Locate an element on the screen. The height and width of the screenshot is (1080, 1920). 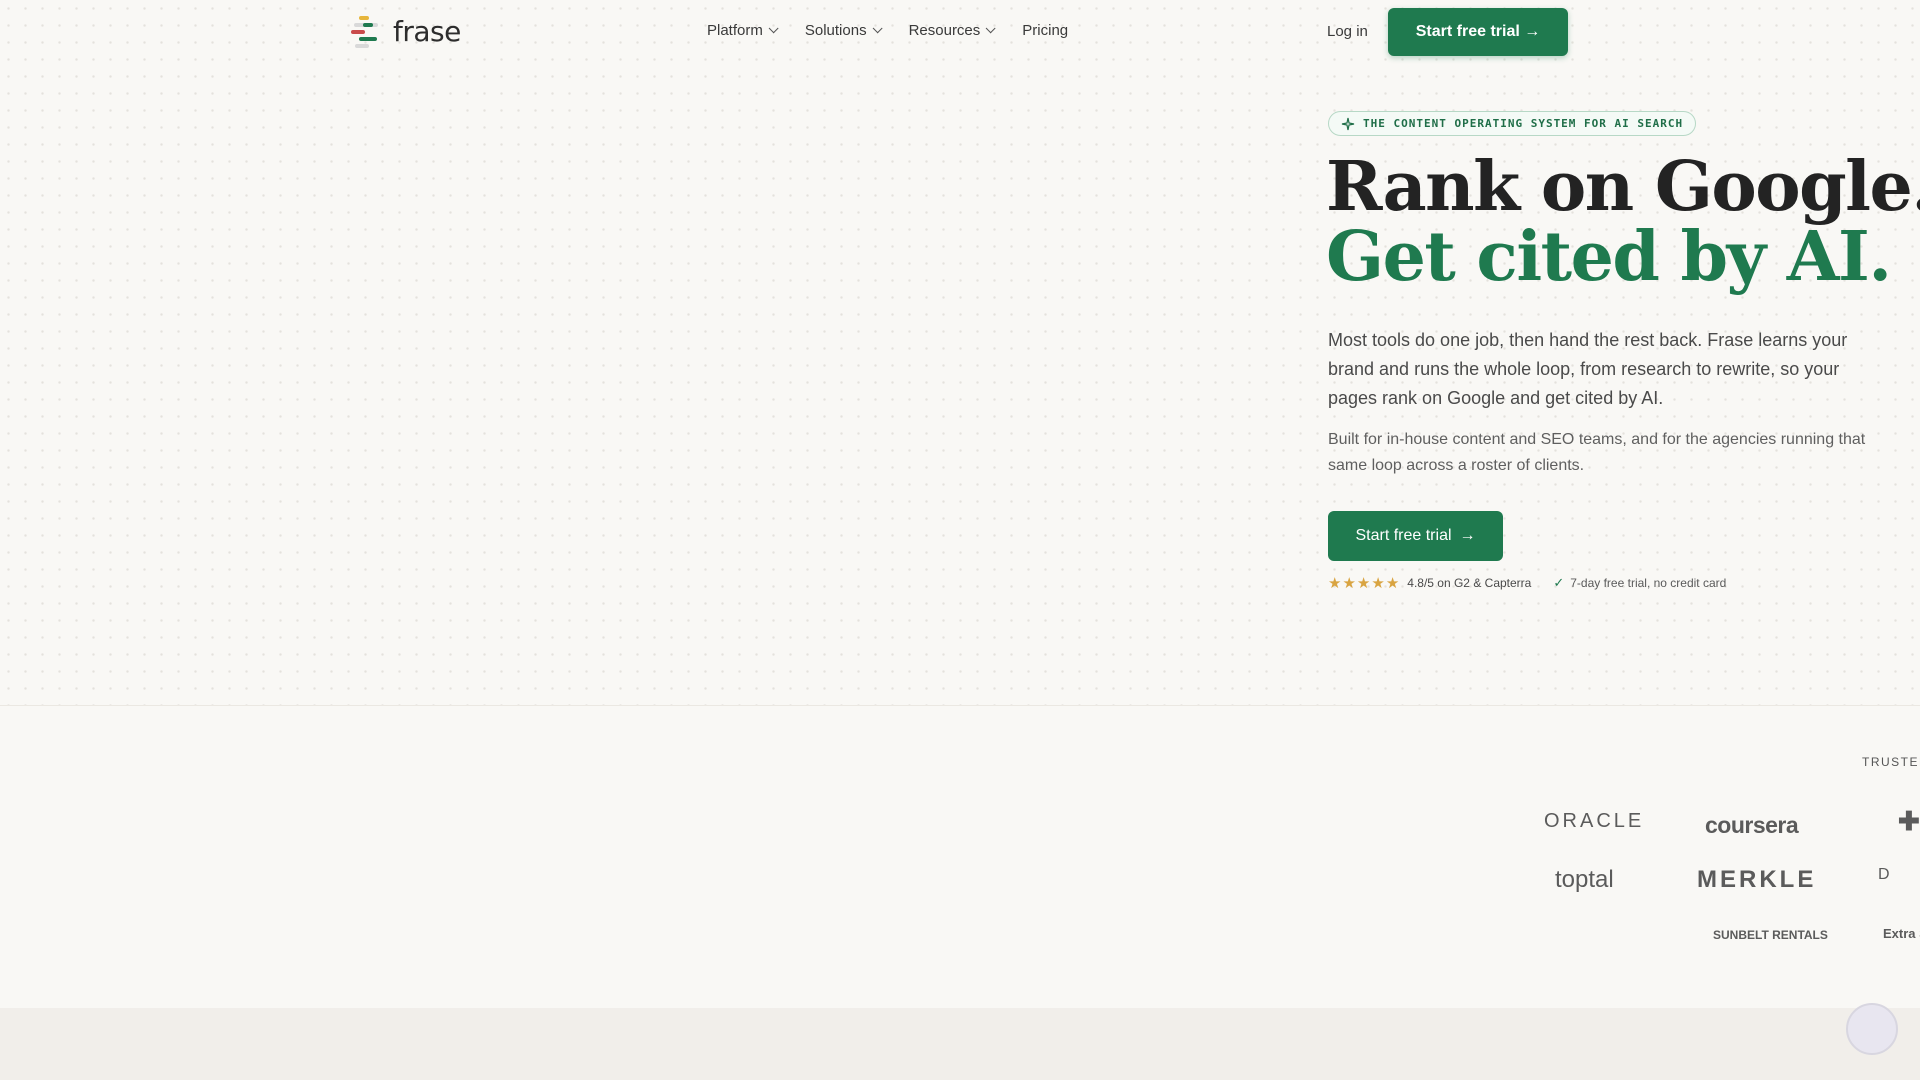
hero-title: Rank on Google. Get cited by AI. is located at coordinates (1623, 222).